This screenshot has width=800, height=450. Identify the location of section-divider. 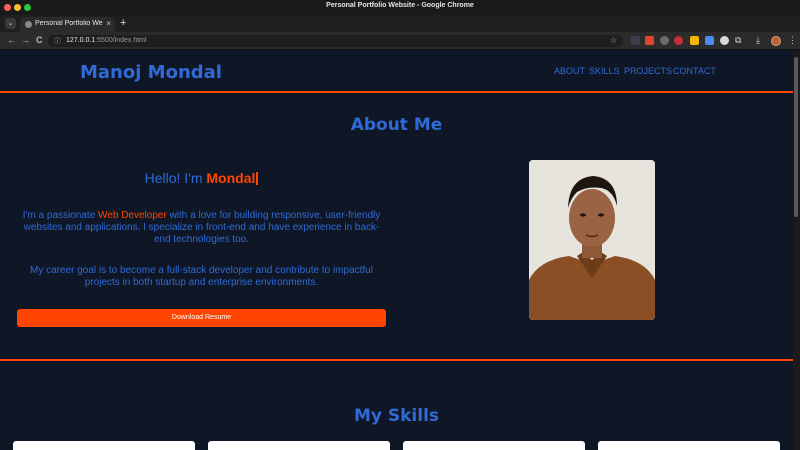
(396, 360).